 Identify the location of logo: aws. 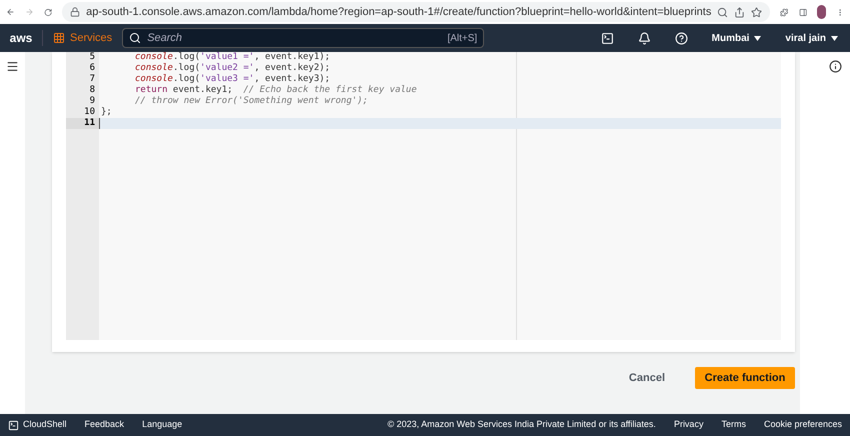
(21, 38).